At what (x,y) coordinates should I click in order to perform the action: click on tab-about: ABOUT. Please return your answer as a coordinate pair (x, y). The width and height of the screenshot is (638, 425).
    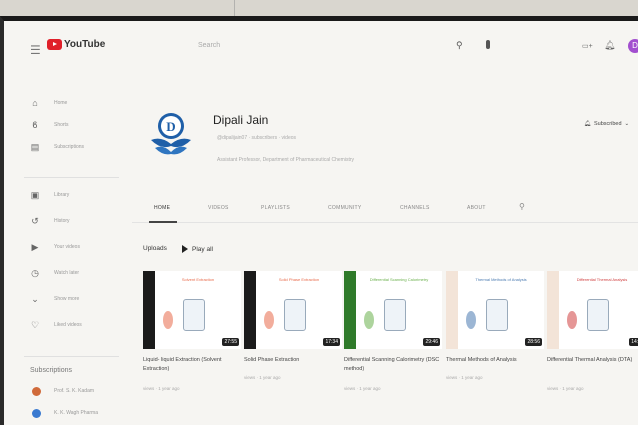
    Looking at the image, I should click on (476, 208).